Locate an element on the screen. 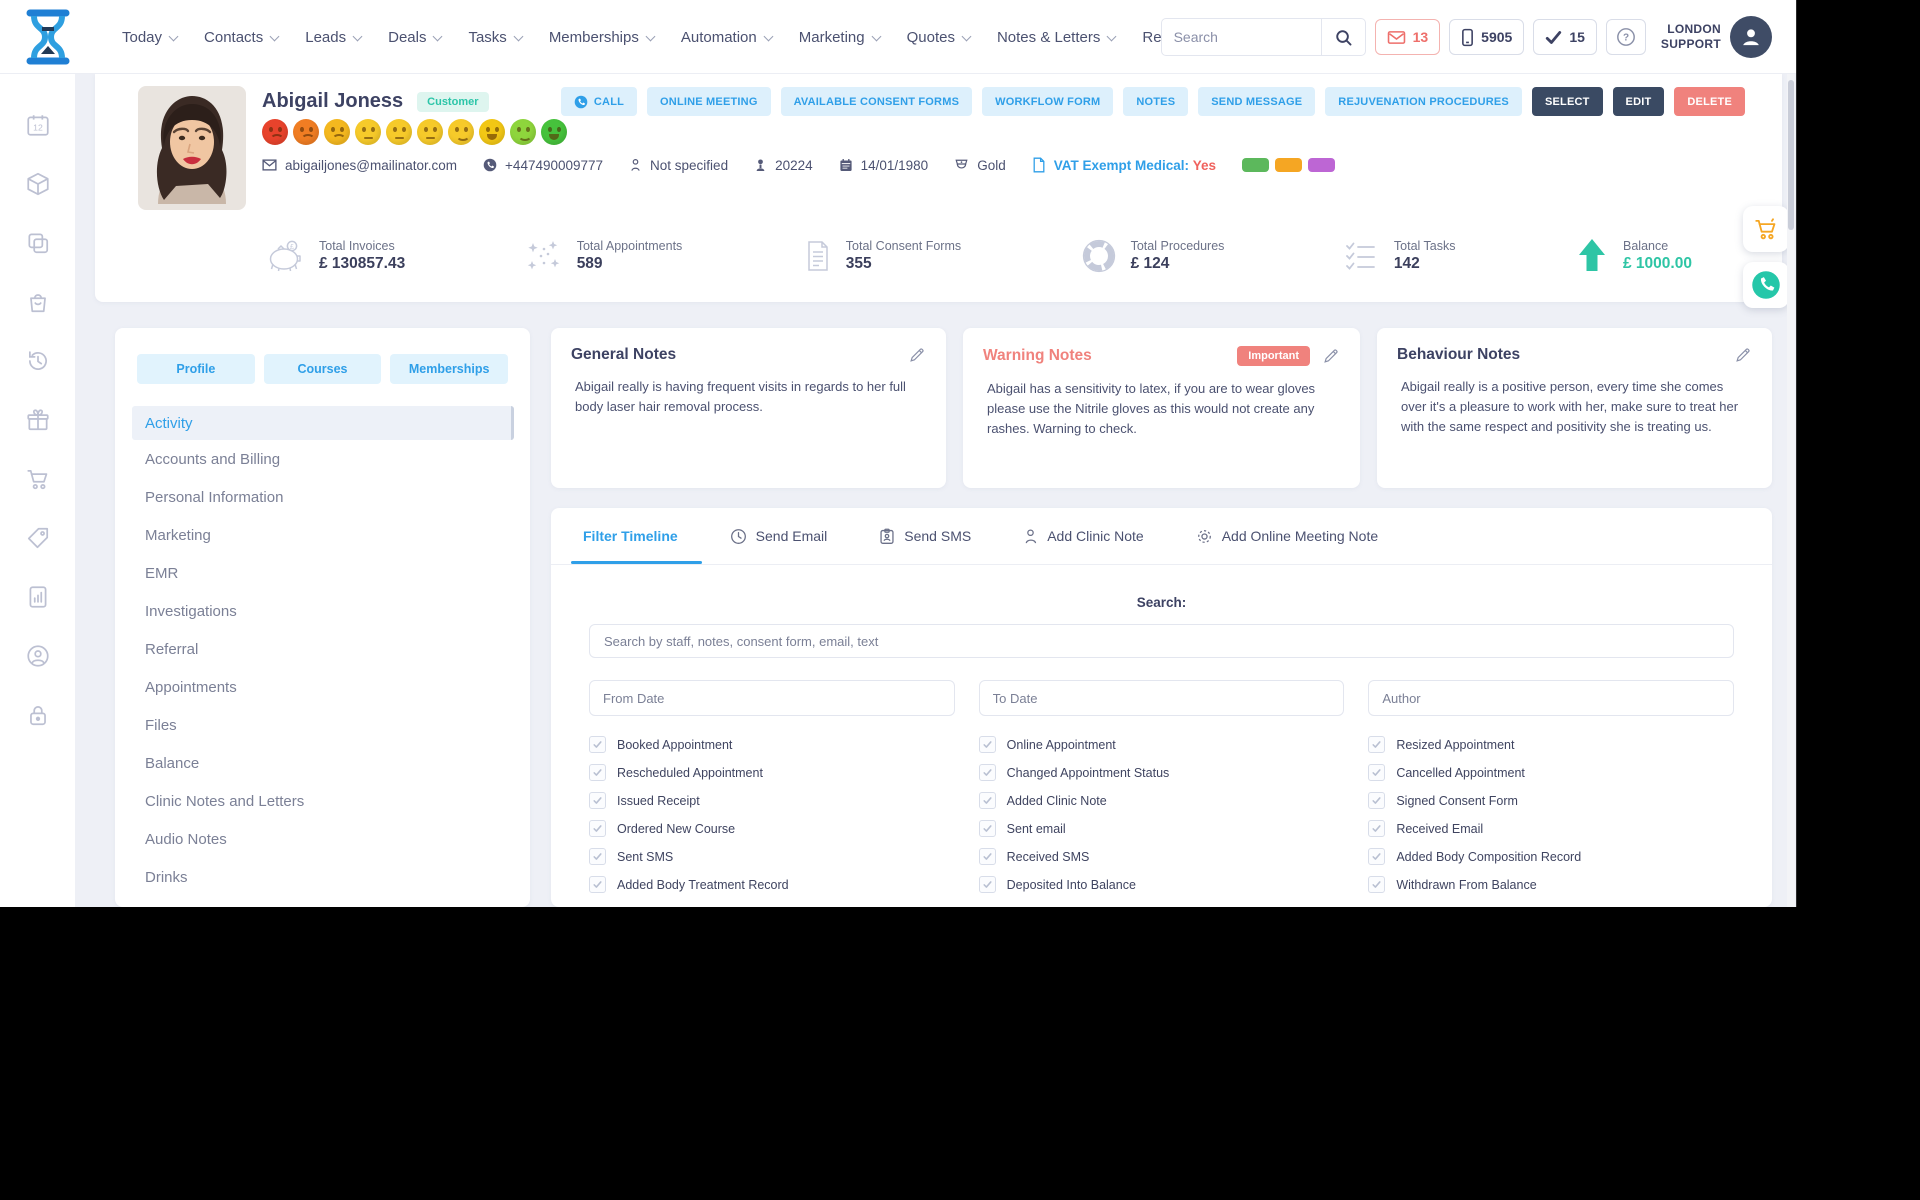  checkbox-received-email: Received Email is located at coordinates (1551, 828).